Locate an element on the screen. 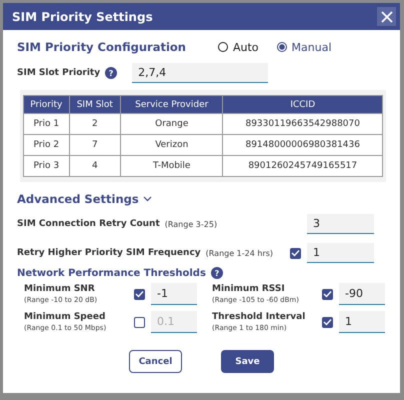 This screenshot has height=400, width=404. range-hint: (Range 3-25) is located at coordinates (191, 224).